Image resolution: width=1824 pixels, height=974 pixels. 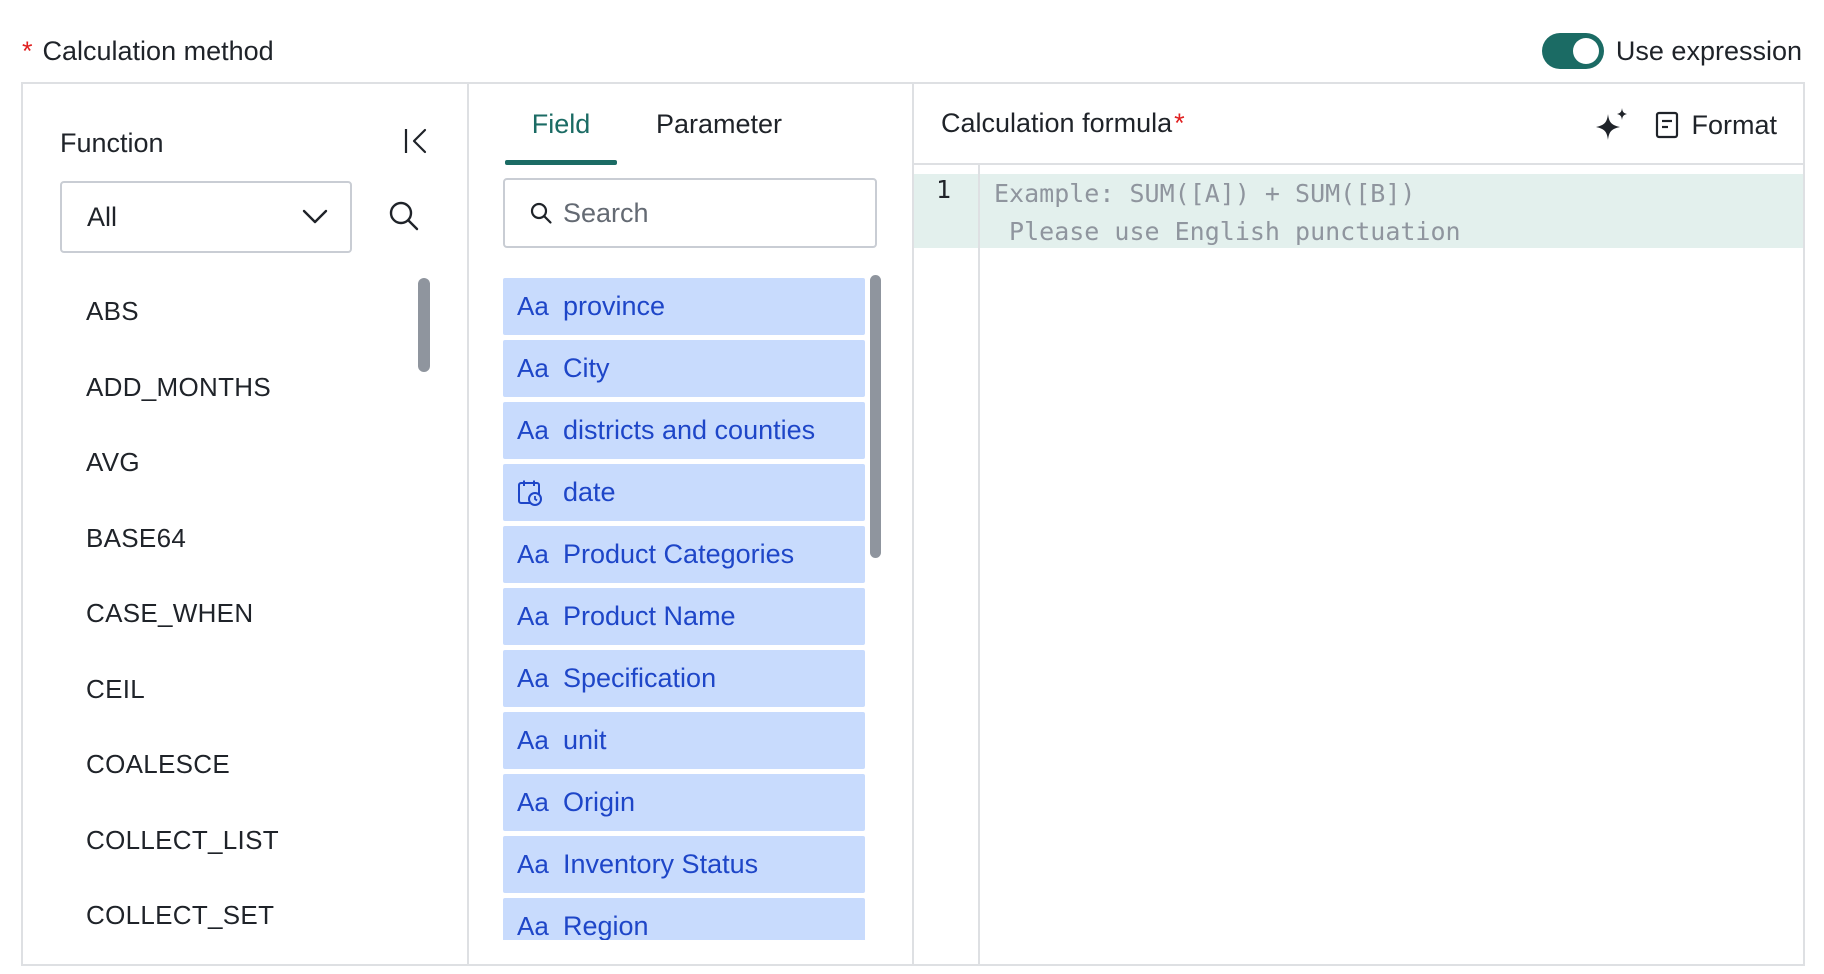 What do you see at coordinates (206, 217) in the screenshot?
I see `function-category-select: All` at bounding box center [206, 217].